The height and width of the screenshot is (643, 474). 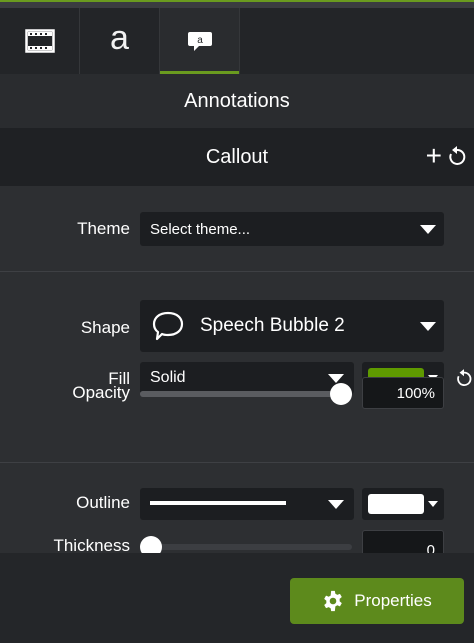 What do you see at coordinates (151, 544) in the screenshot?
I see `thickness-slider-thumb` at bounding box center [151, 544].